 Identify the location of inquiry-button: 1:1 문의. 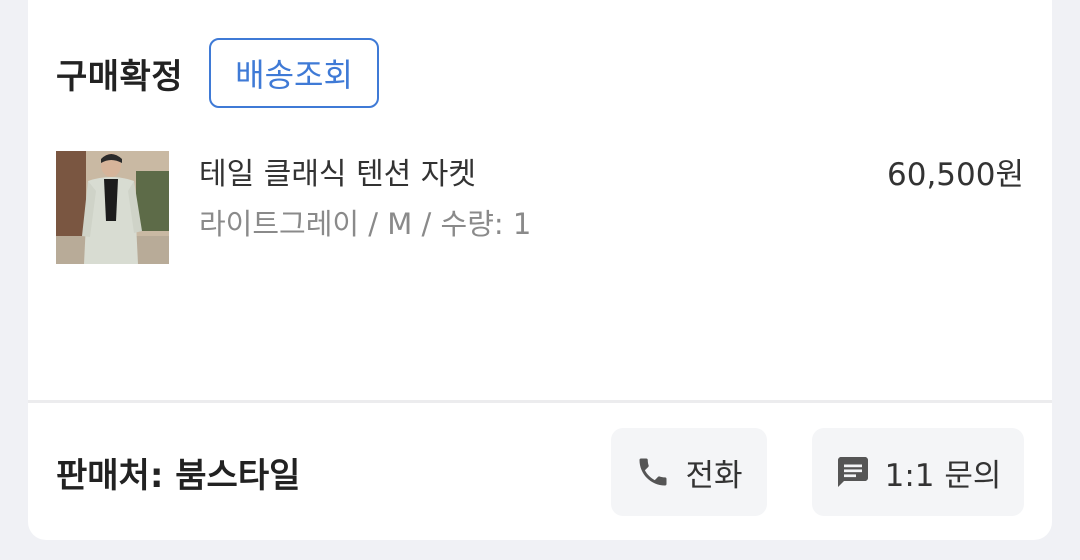
(918, 472).